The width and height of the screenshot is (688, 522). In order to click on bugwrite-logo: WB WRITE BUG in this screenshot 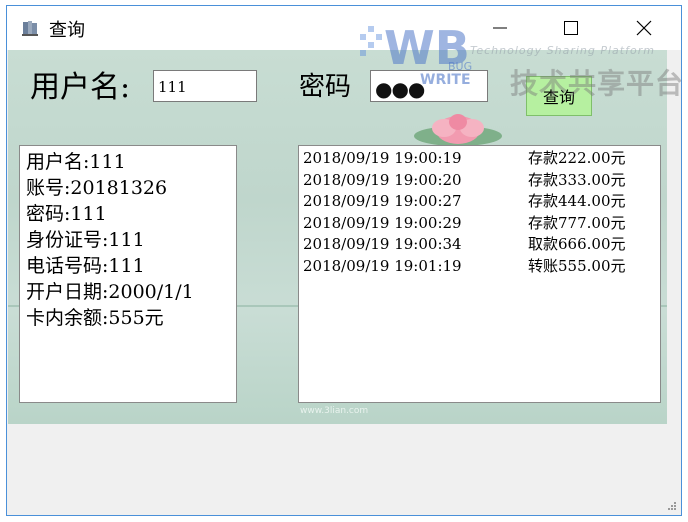, I will do `click(416, 54)`.